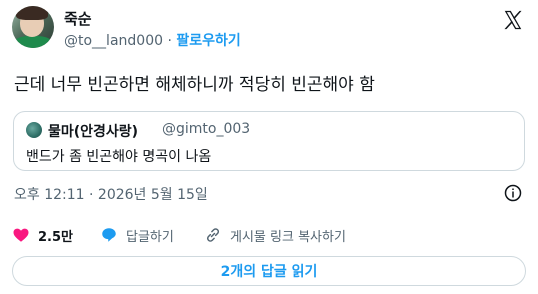 The image size is (538, 294). Describe the element at coordinates (213, 235) in the screenshot. I see `link-icon` at that location.